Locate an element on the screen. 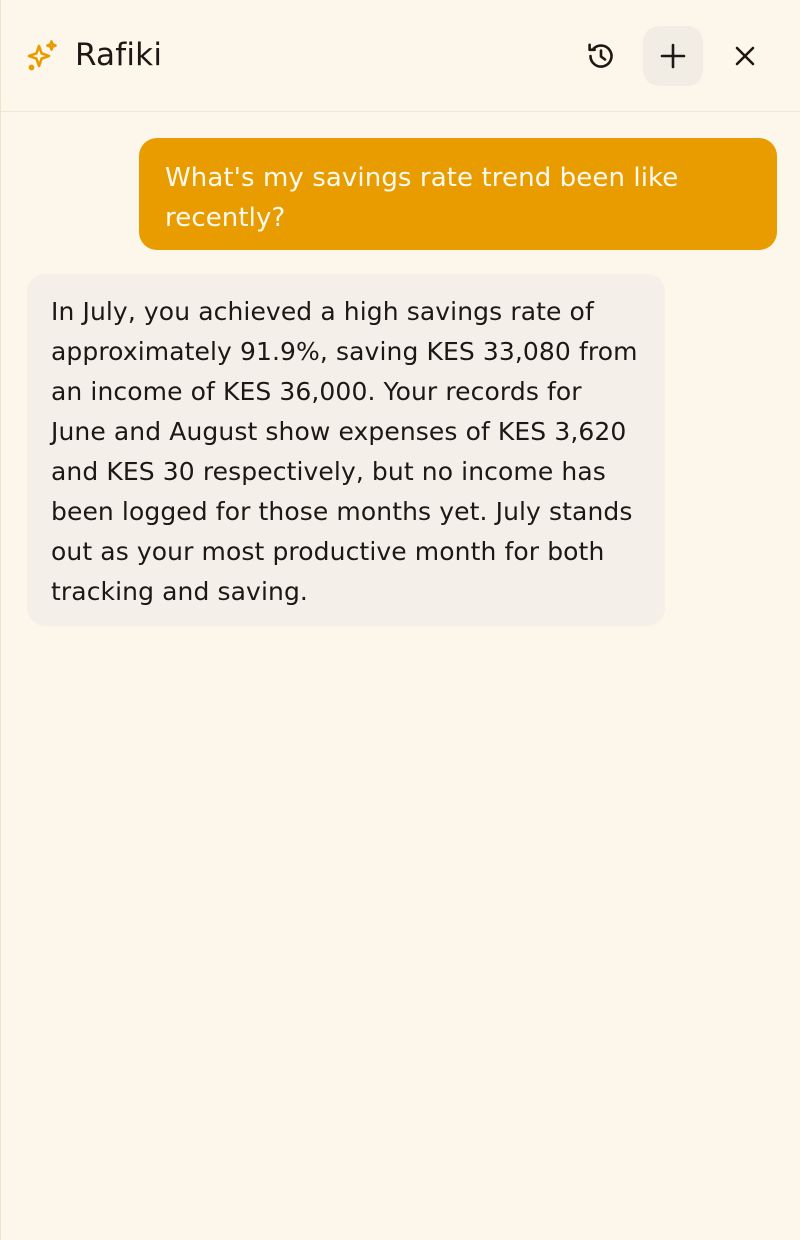 The width and height of the screenshot is (800, 1240). plus-icon is located at coordinates (673, 56).